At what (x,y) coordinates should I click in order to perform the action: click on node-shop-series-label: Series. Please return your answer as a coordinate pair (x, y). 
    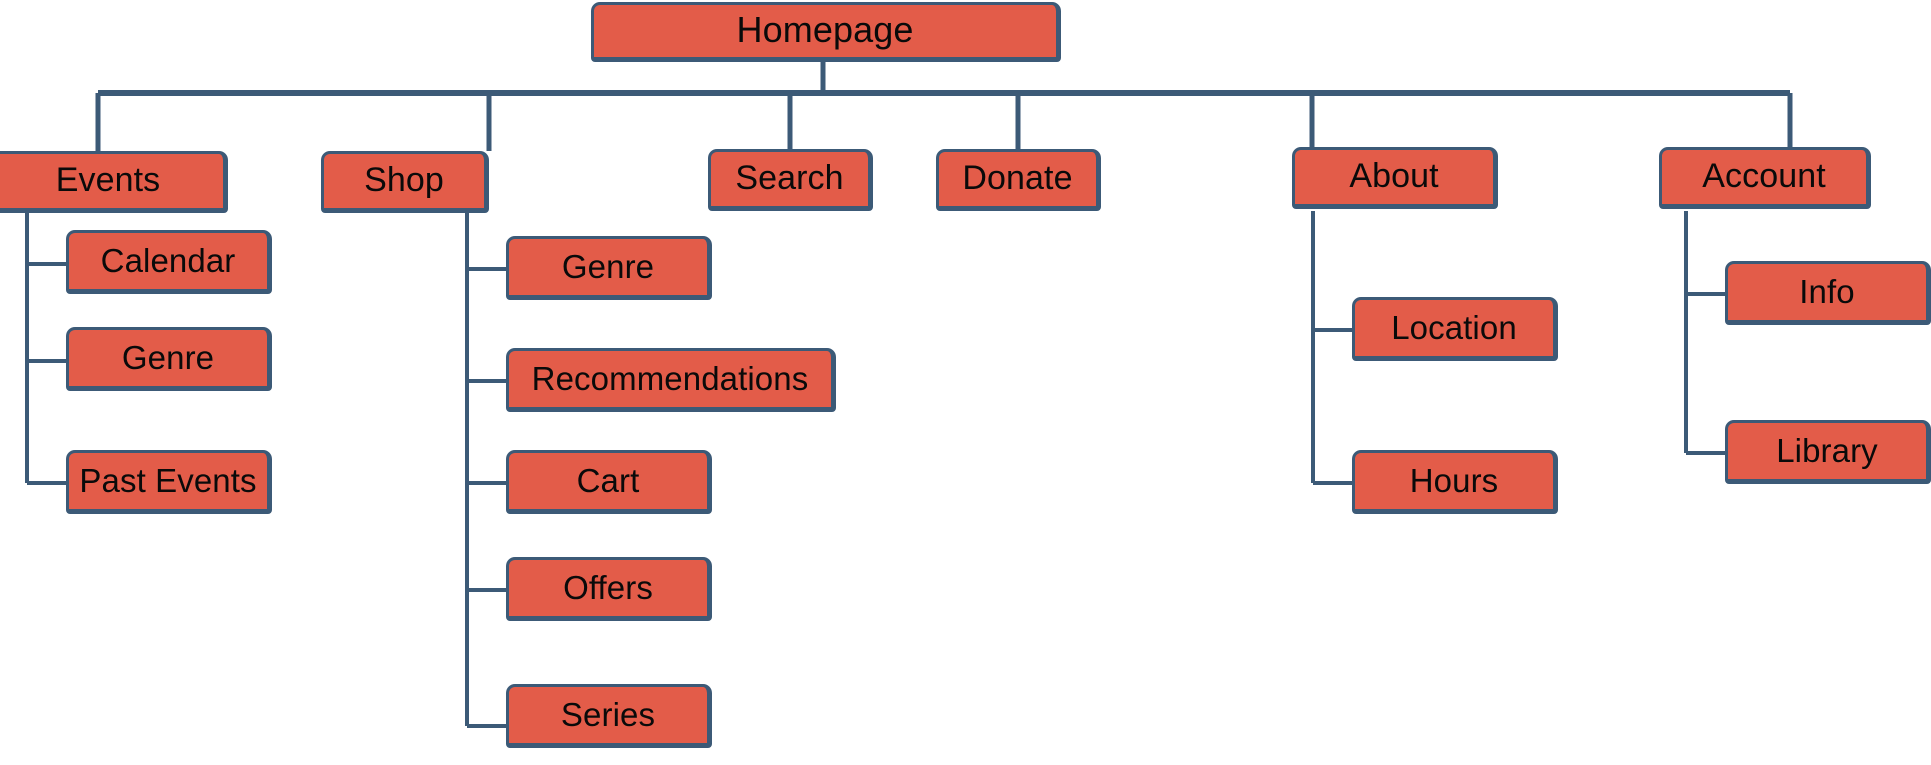
    Looking at the image, I should click on (608, 714).